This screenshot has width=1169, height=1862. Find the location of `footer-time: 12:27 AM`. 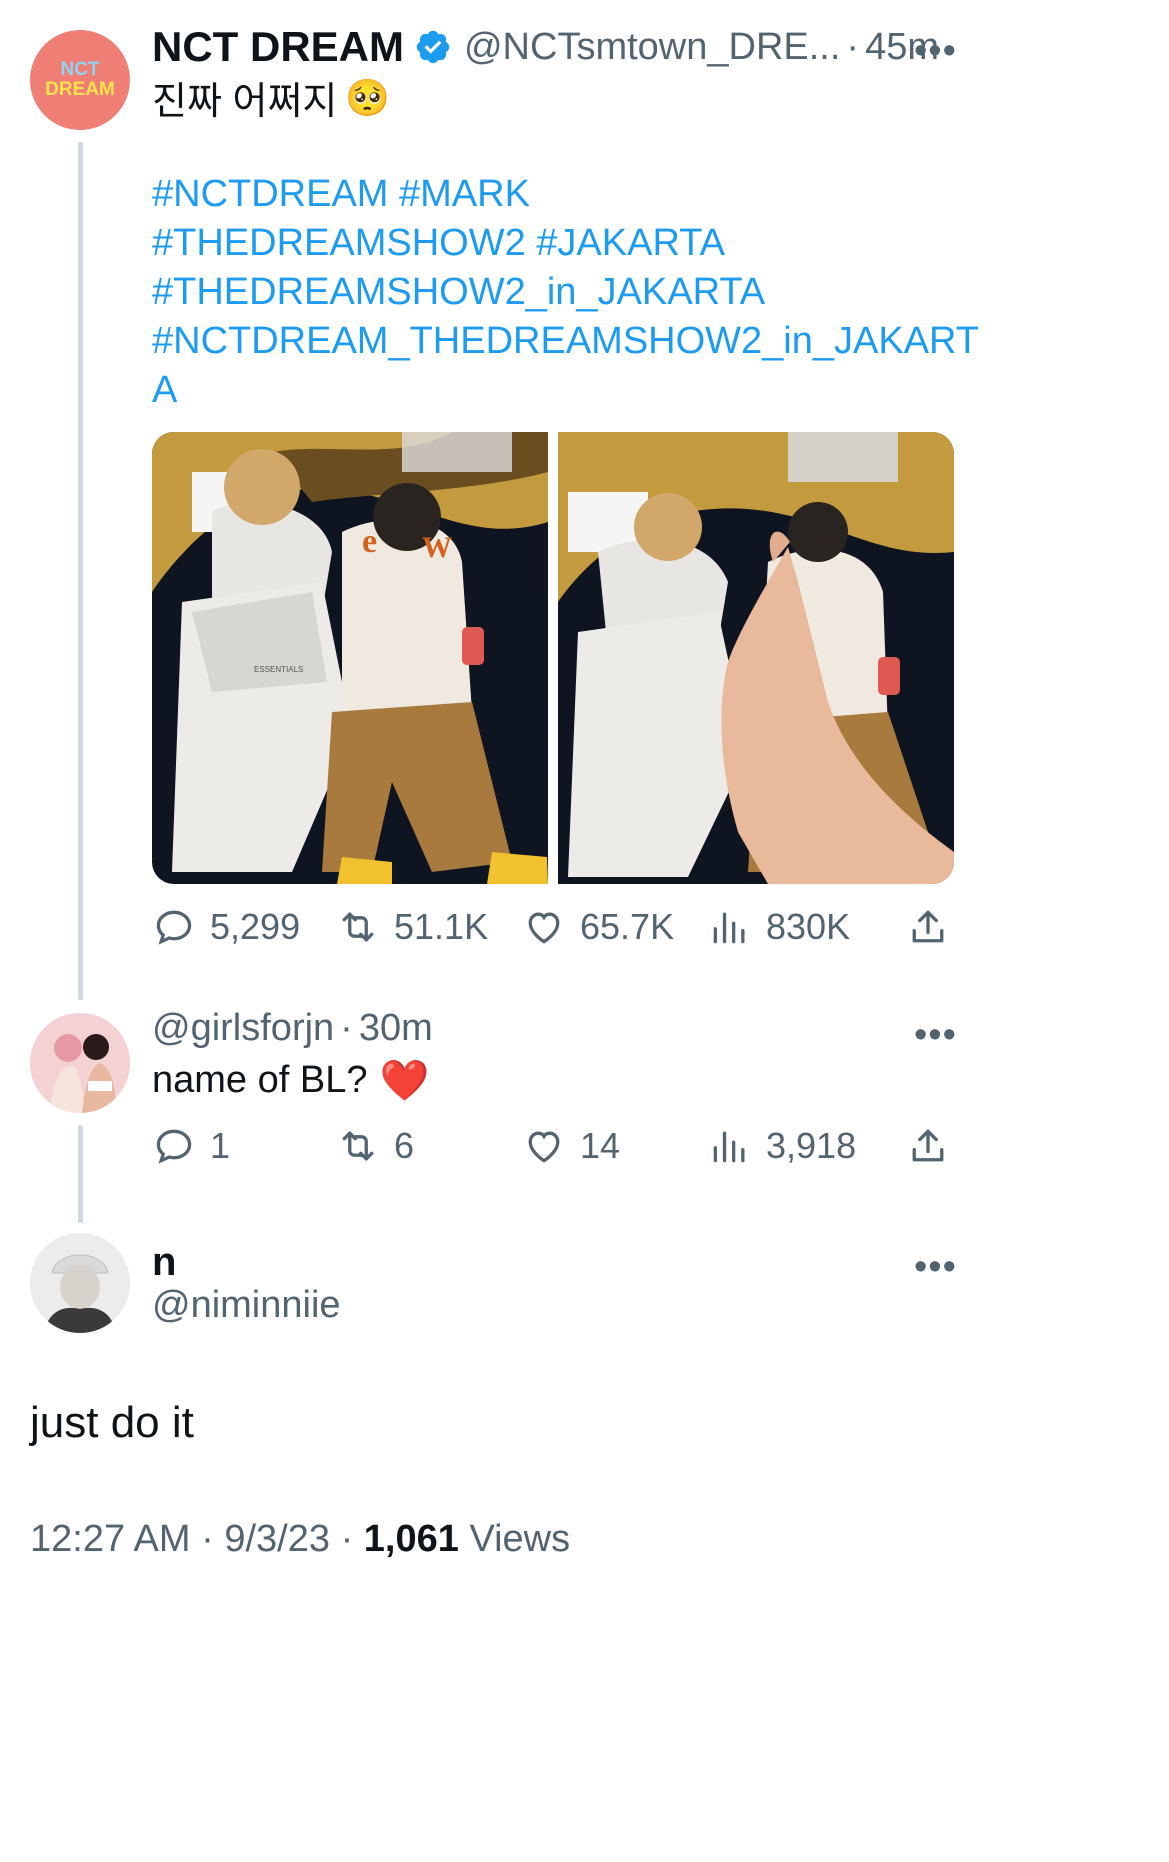

footer-time: 12:27 AM is located at coordinates (110, 1539).